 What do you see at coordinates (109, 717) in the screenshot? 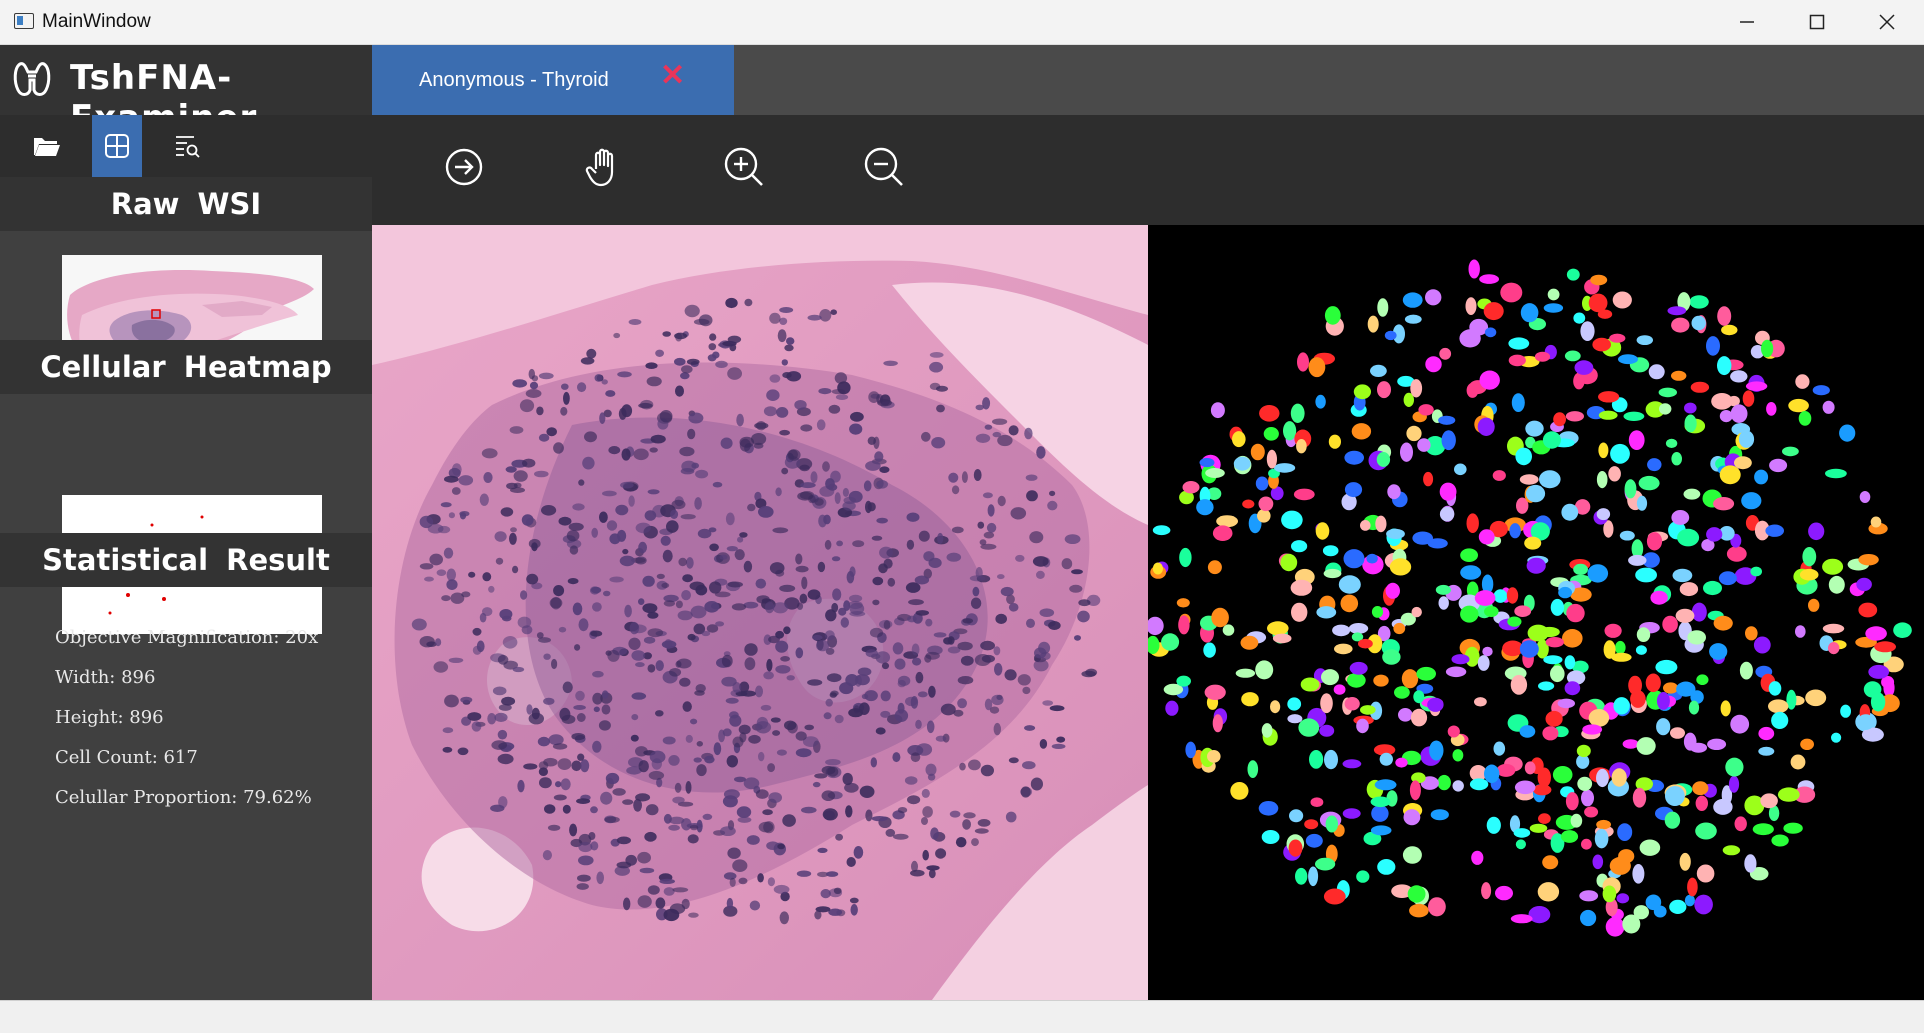
I see `stat-height: Height: 896` at bounding box center [109, 717].